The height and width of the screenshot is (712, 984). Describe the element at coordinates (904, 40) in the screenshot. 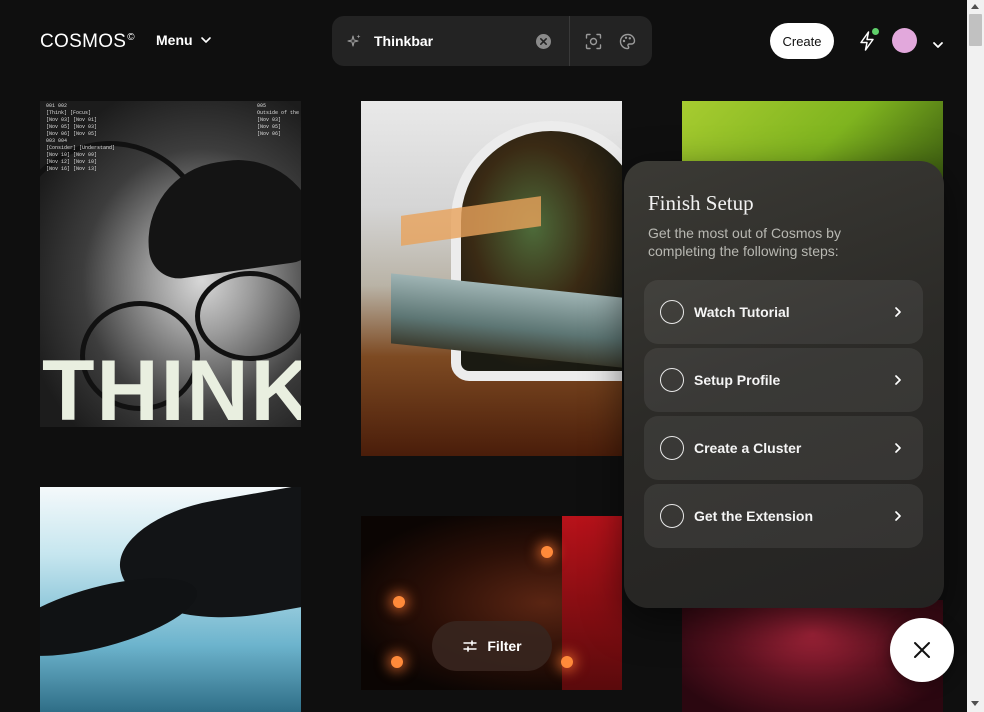

I see `avatar` at that location.